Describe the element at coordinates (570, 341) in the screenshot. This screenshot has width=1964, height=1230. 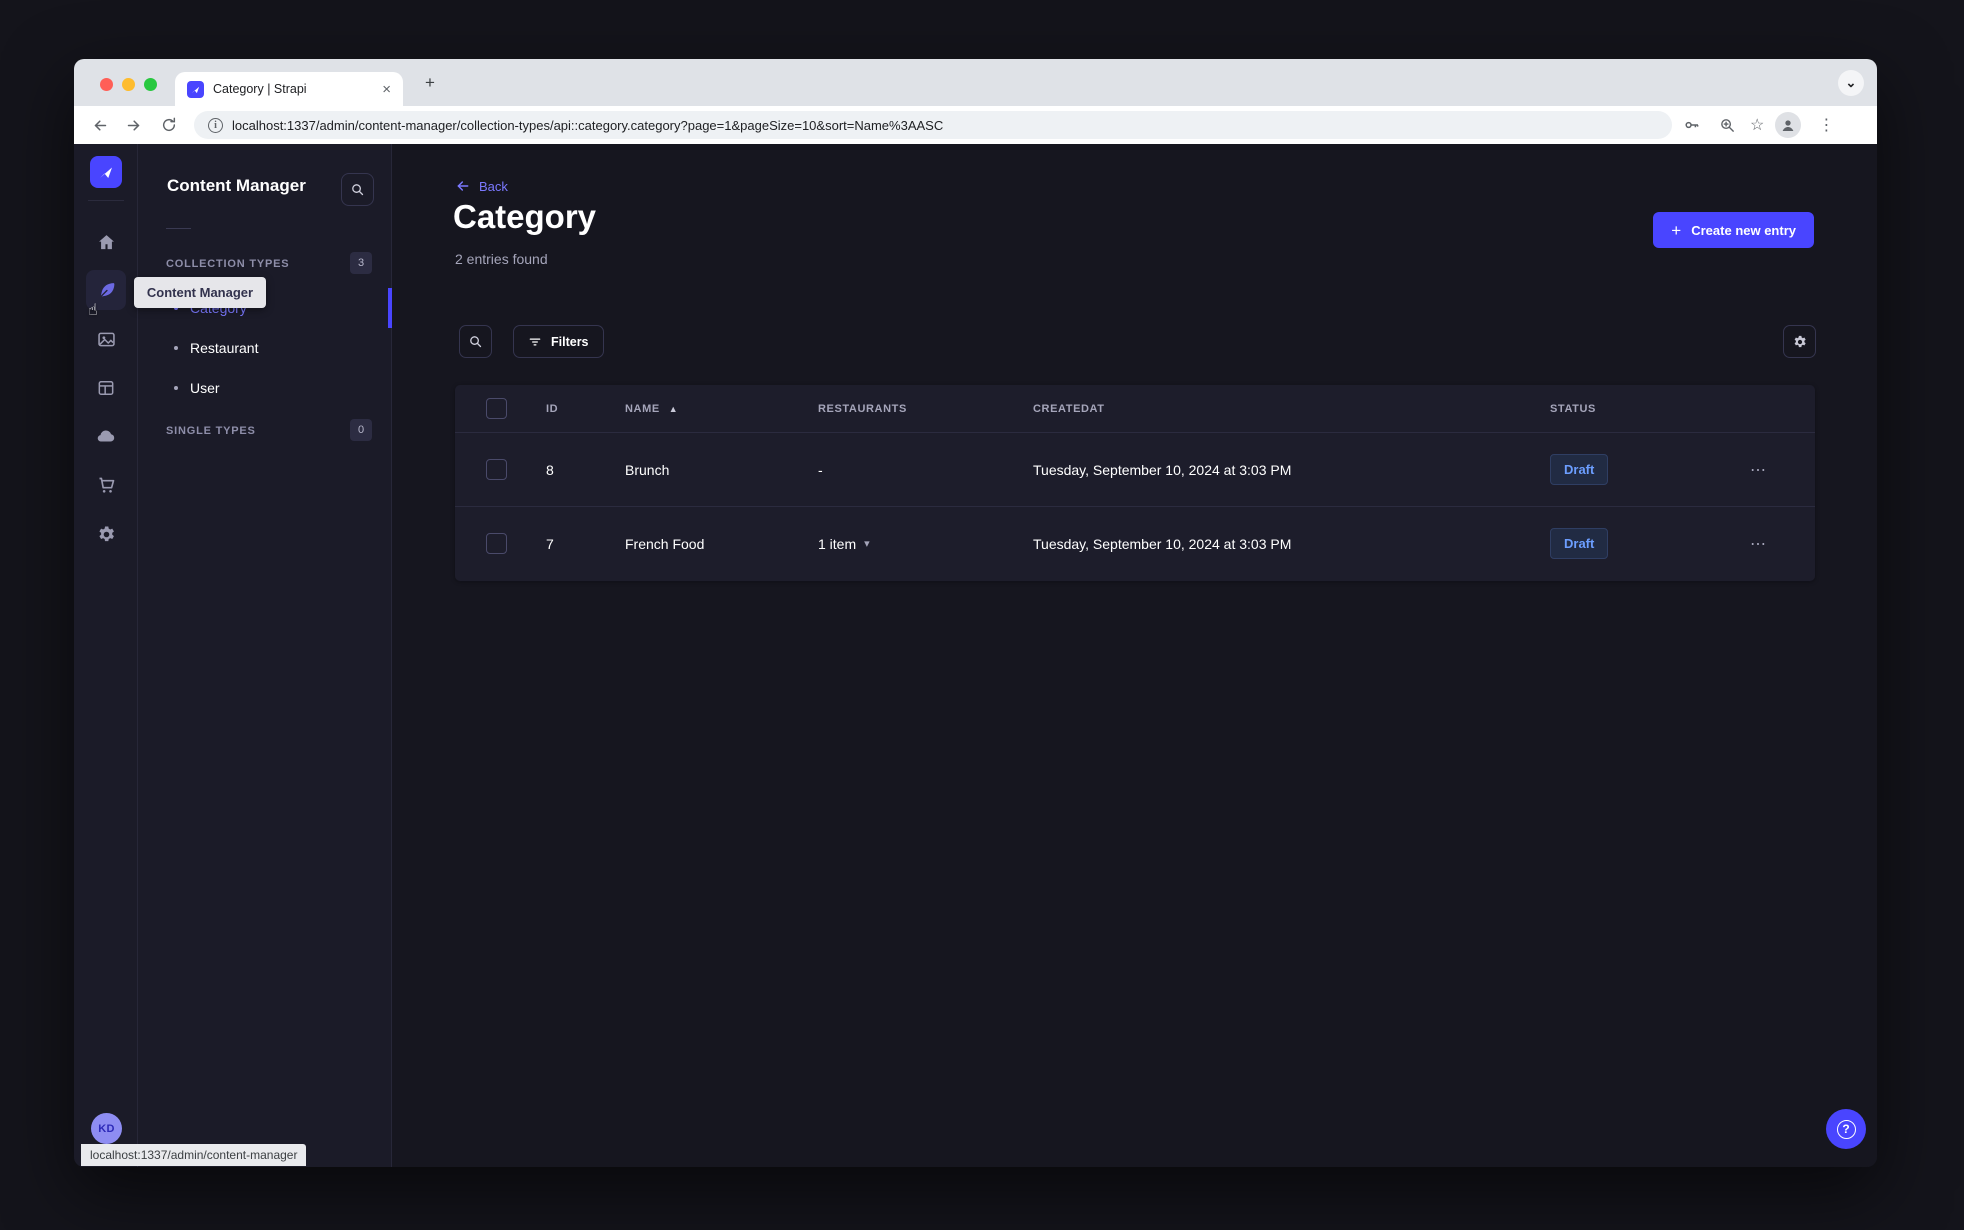
I see `filters-label: Filters` at that location.